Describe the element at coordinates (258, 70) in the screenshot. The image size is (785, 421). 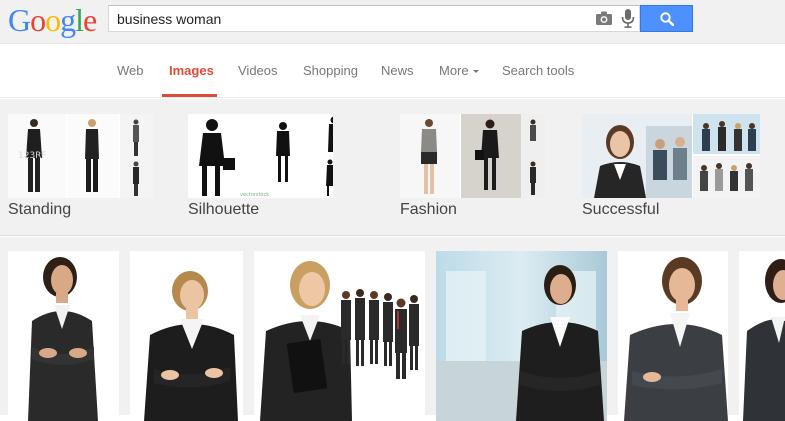
I see `tab-videos: Videos` at that location.